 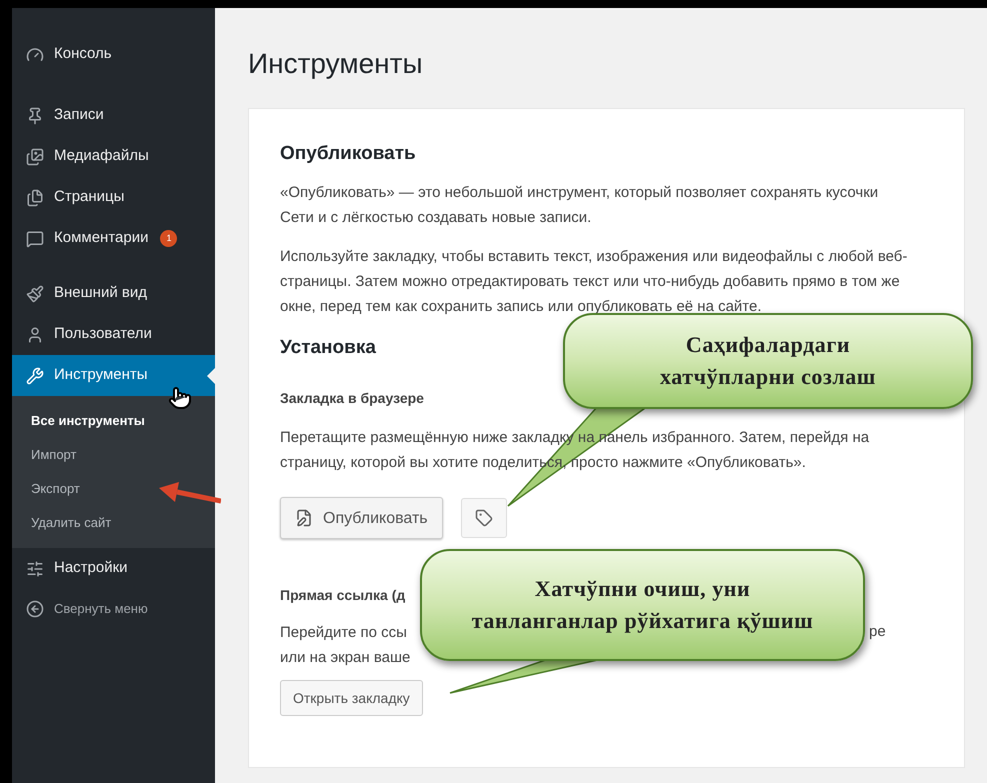 What do you see at coordinates (768, 361) in the screenshot?
I see `callout-bubble: Саҳифалардаги хатчўпларни созлаш` at bounding box center [768, 361].